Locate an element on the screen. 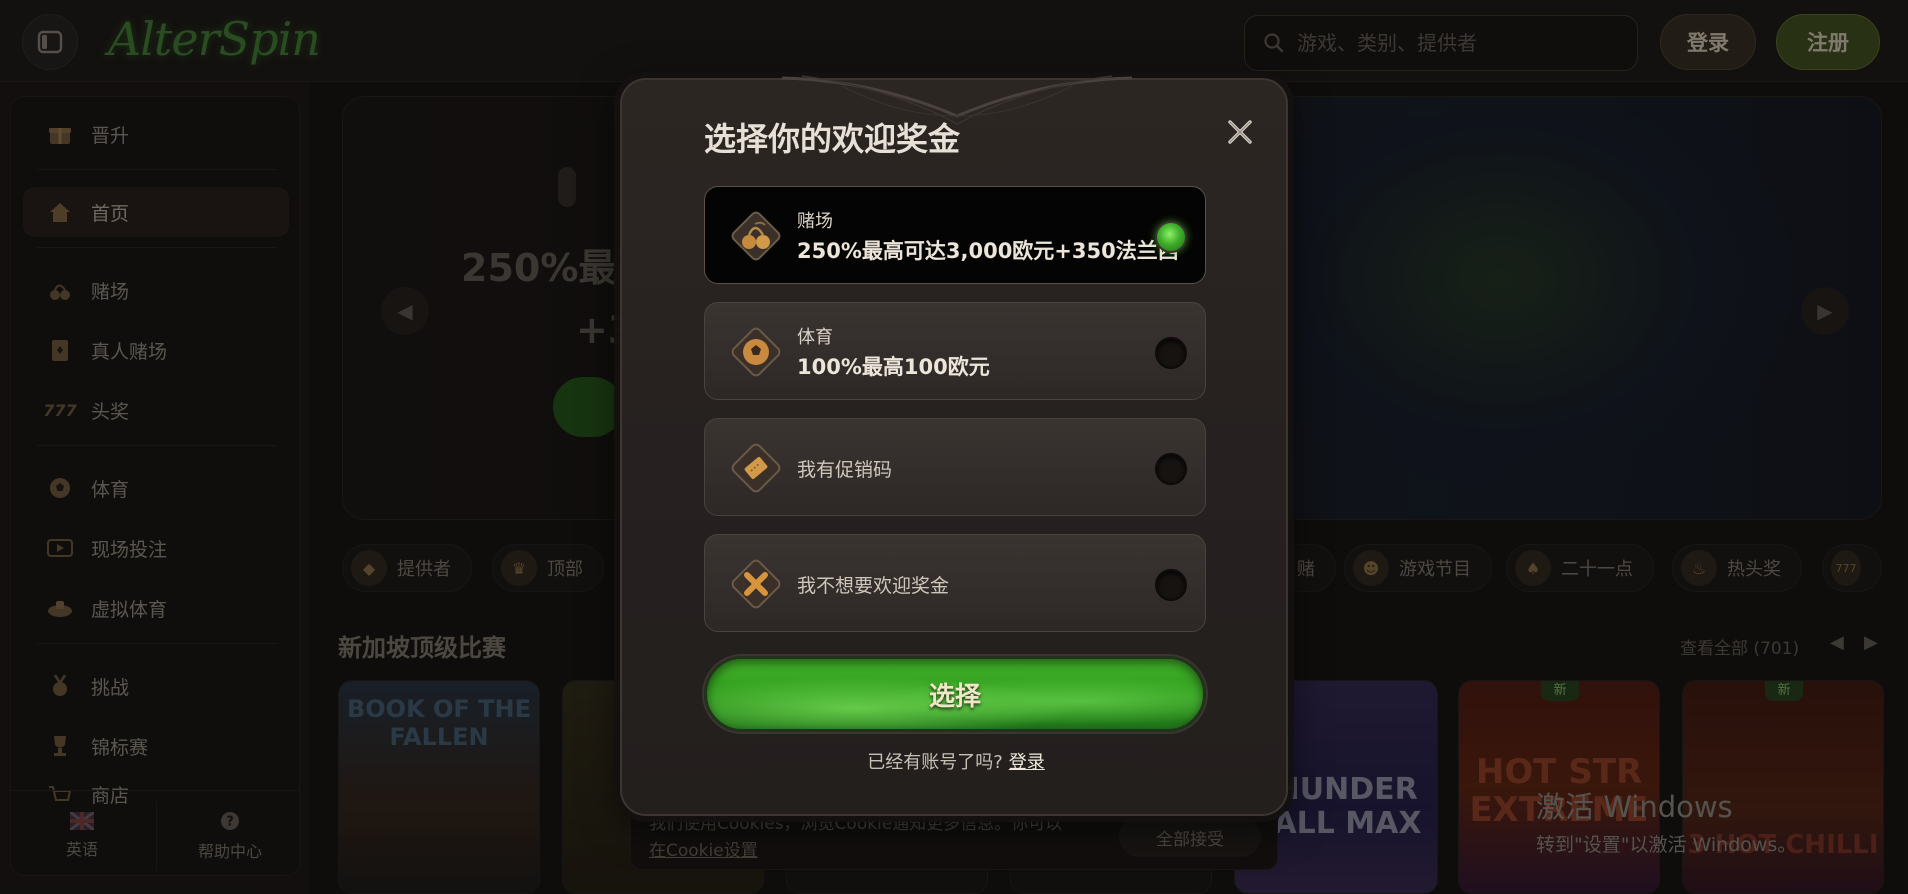 This screenshot has height=894, width=1908. cherries-icon is located at coordinates (756, 236).